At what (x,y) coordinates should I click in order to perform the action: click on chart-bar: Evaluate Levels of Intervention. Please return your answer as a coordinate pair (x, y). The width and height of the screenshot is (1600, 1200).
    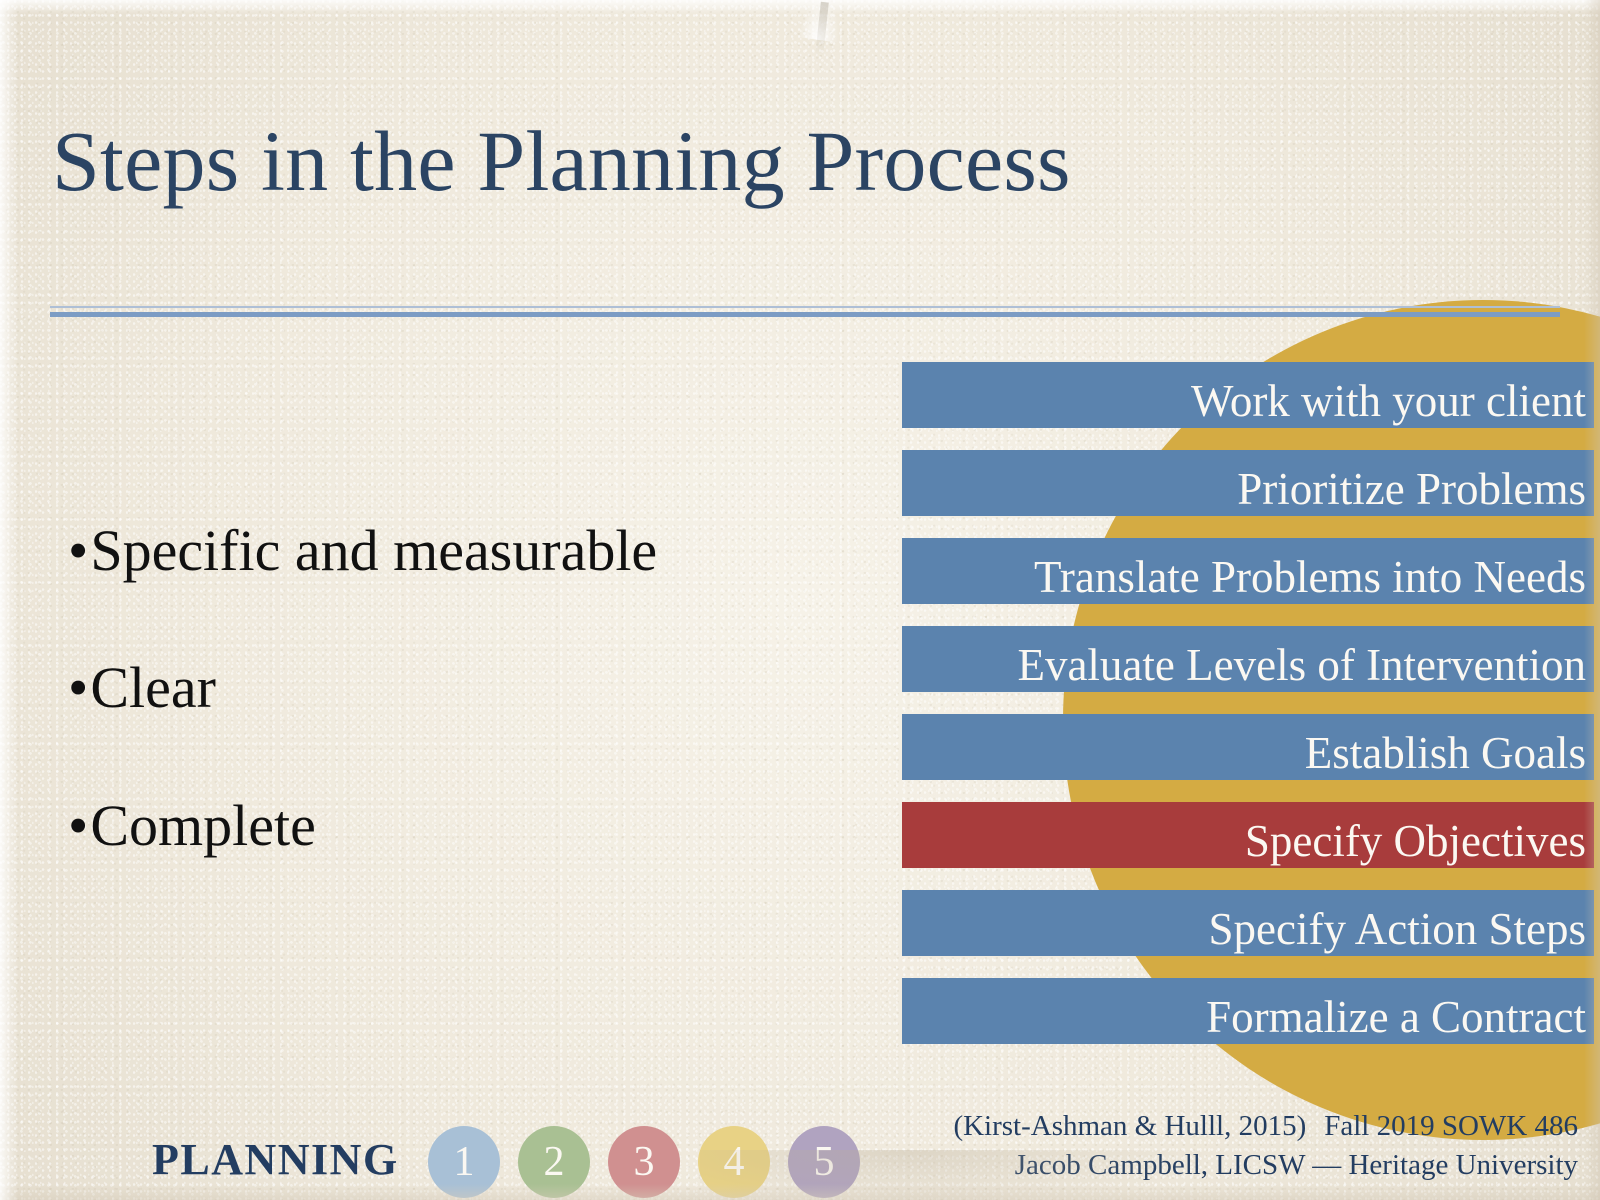
    Looking at the image, I should click on (1248, 659).